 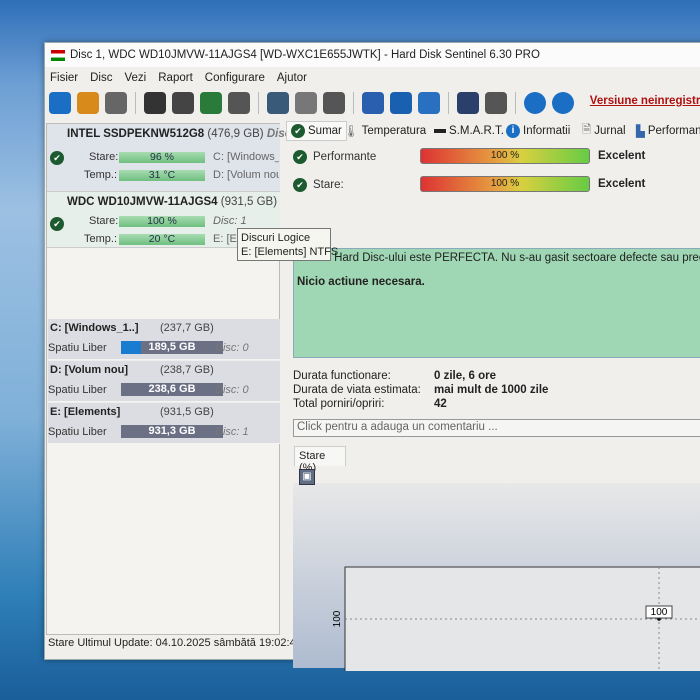 What do you see at coordinates (316, 131) in the screenshot?
I see `tab-sumar: ✔ Sumar` at bounding box center [316, 131].